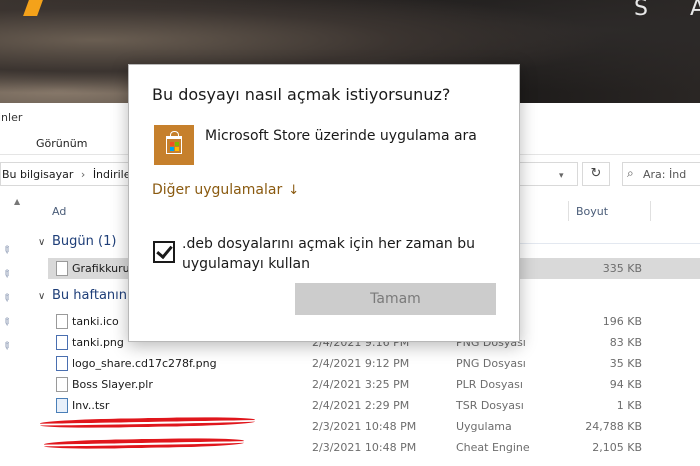 This screenshot has width=700, height=466. Describe the element at coordinates (625, 342) in the screenshot. I see `file-size: 83 KB` at that location.